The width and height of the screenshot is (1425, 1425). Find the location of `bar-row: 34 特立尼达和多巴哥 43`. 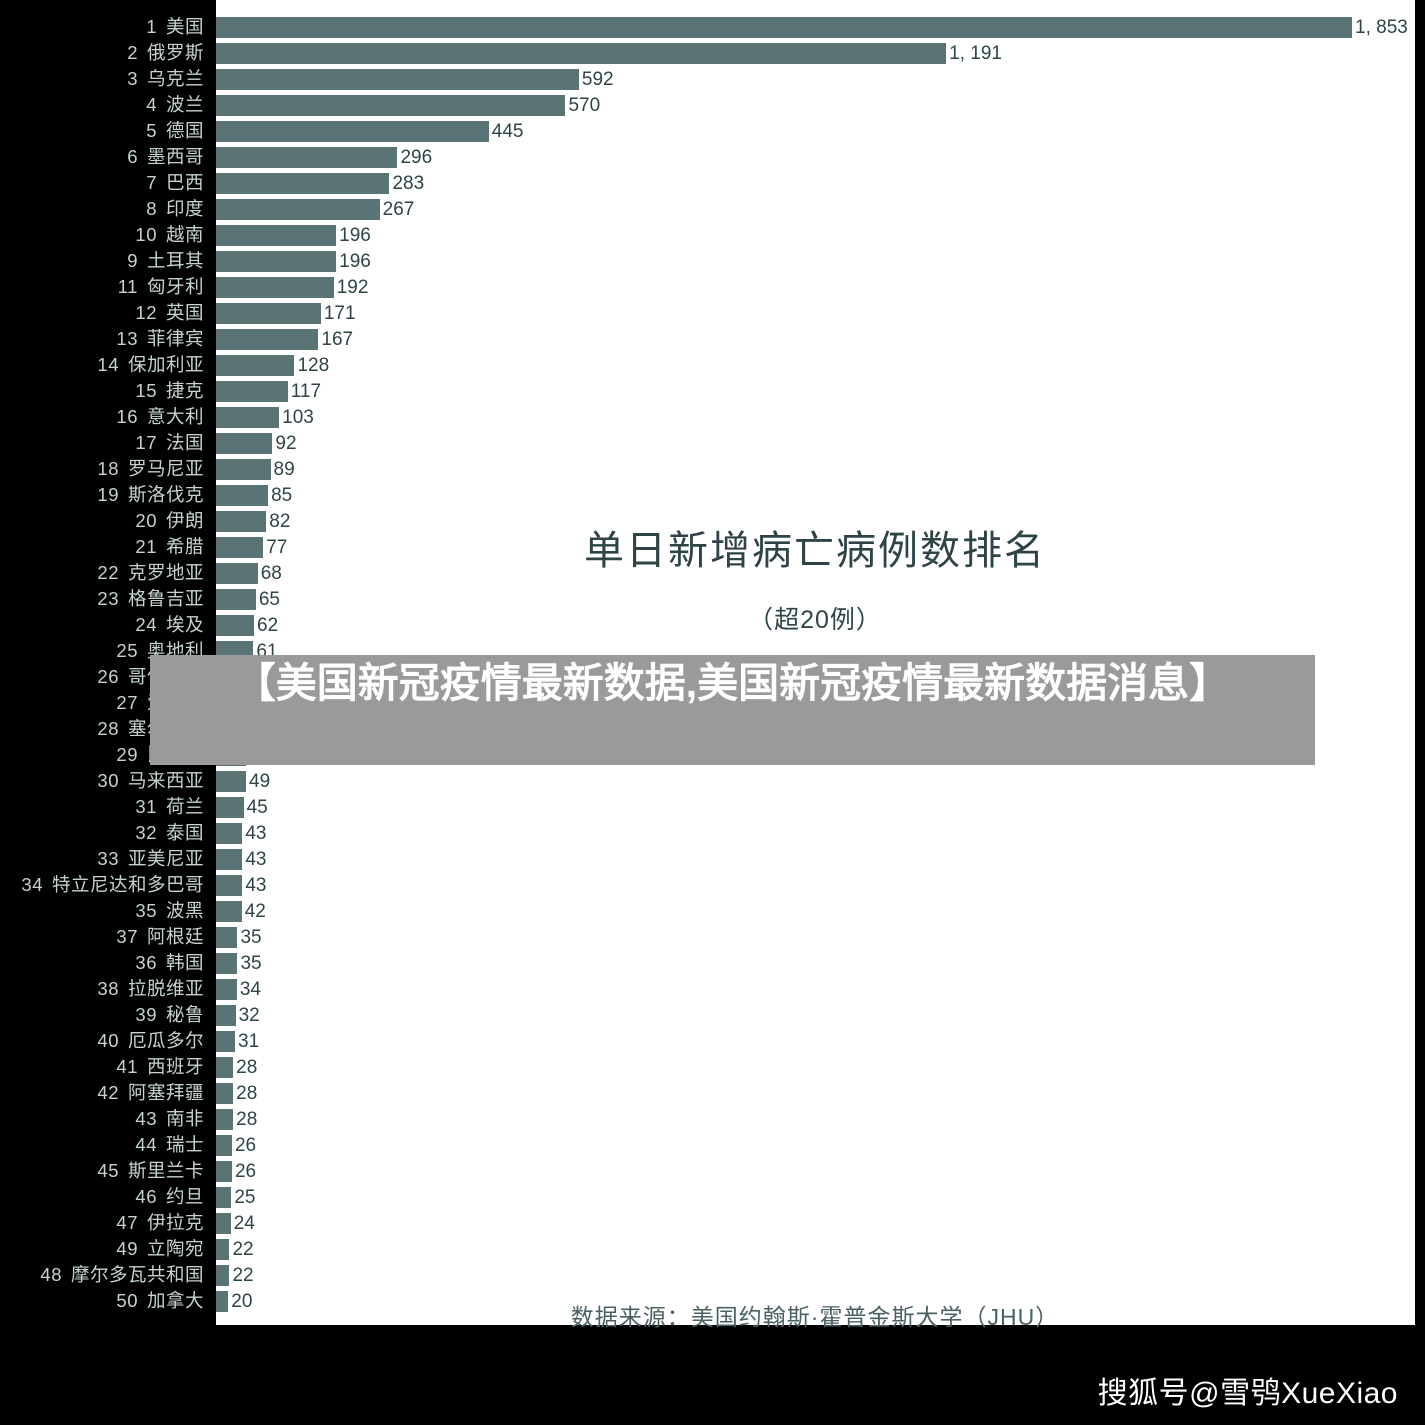

bar-row: 34 特立尼达和多巴哥 43 is located at coordinates (712, 885).